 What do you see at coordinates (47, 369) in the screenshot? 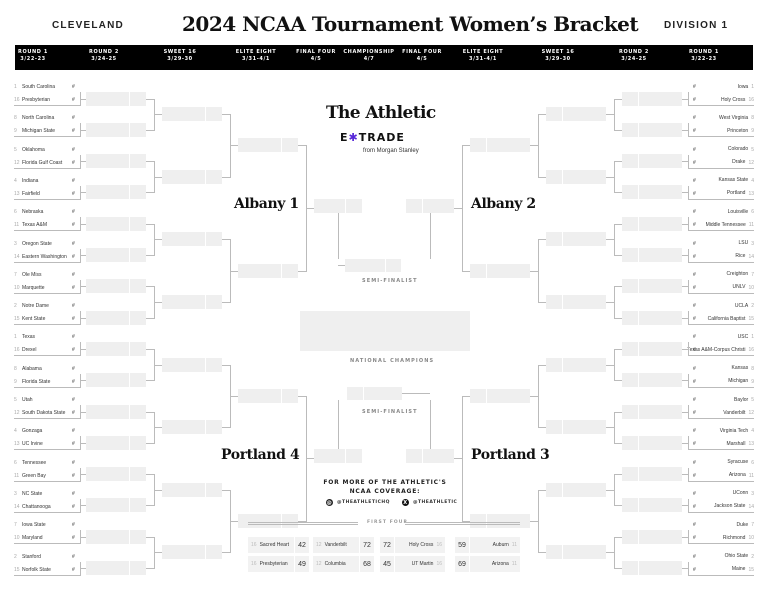
I see `team-row: 8 Alabama #` at bounding box center [47, 369].